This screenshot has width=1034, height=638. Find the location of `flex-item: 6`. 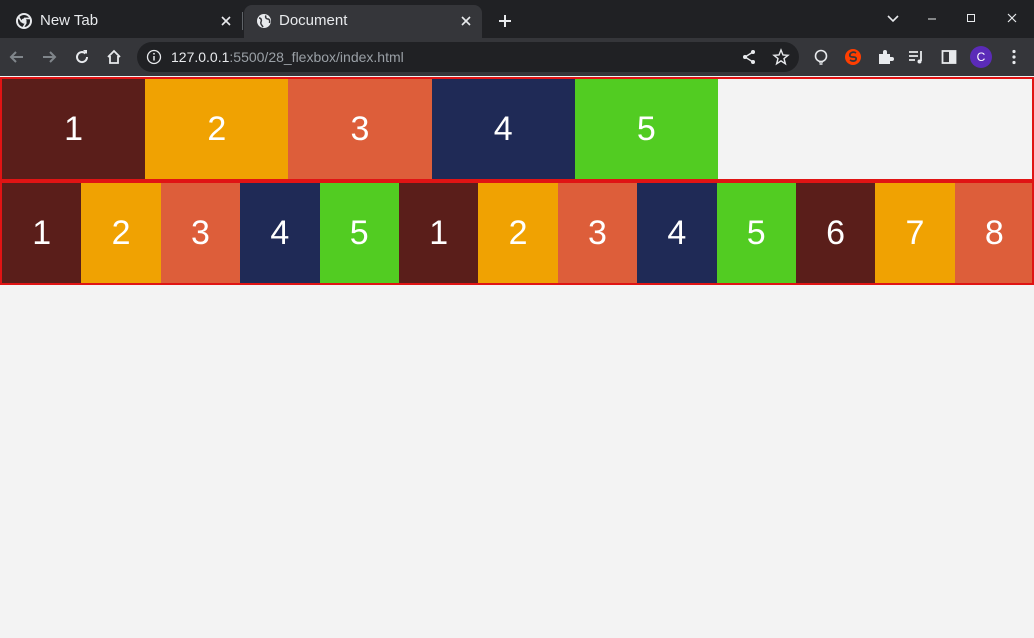

flex-item: 6 is located at coordinates (835, 233).